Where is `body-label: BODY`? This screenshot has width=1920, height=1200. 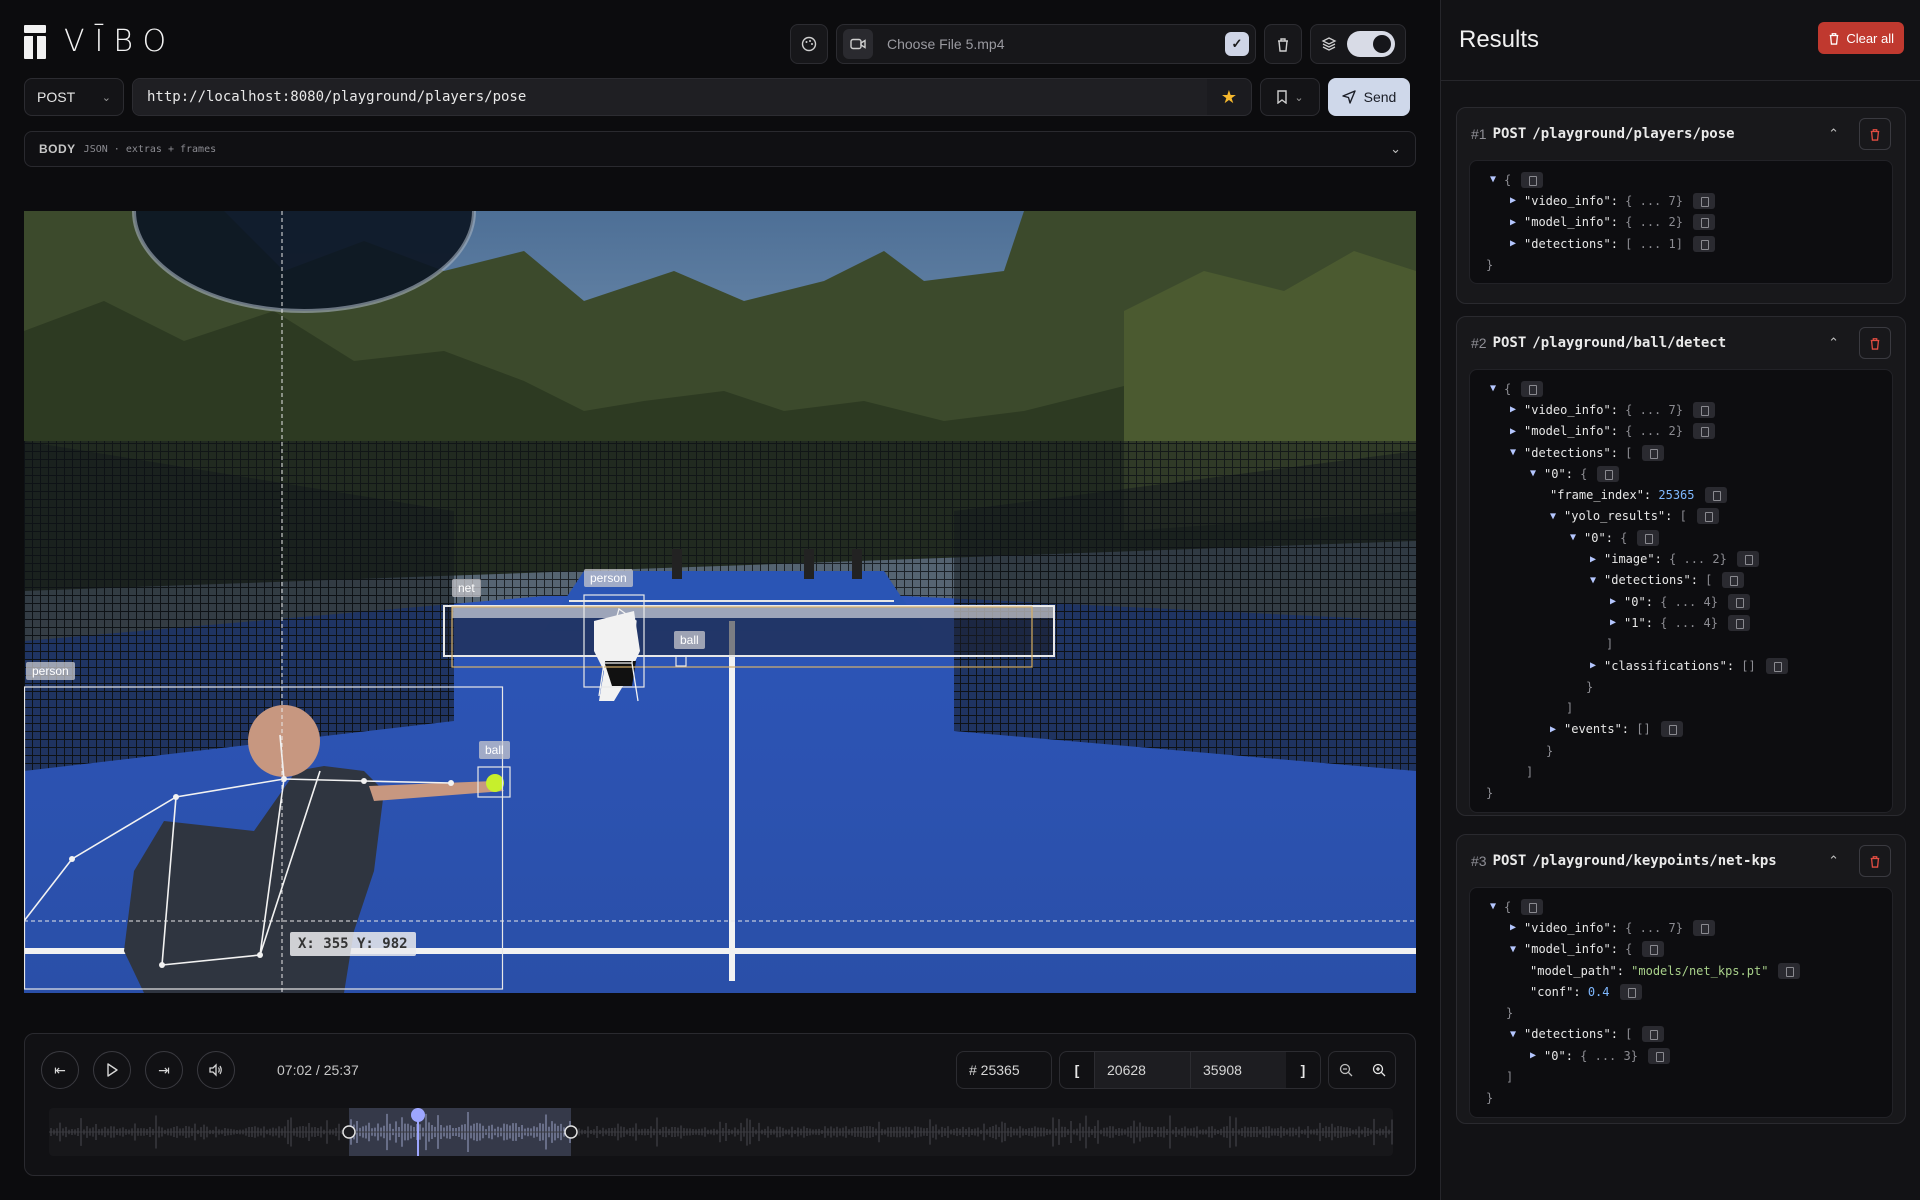 body-label: BODY is located at coordinates (57, 149).